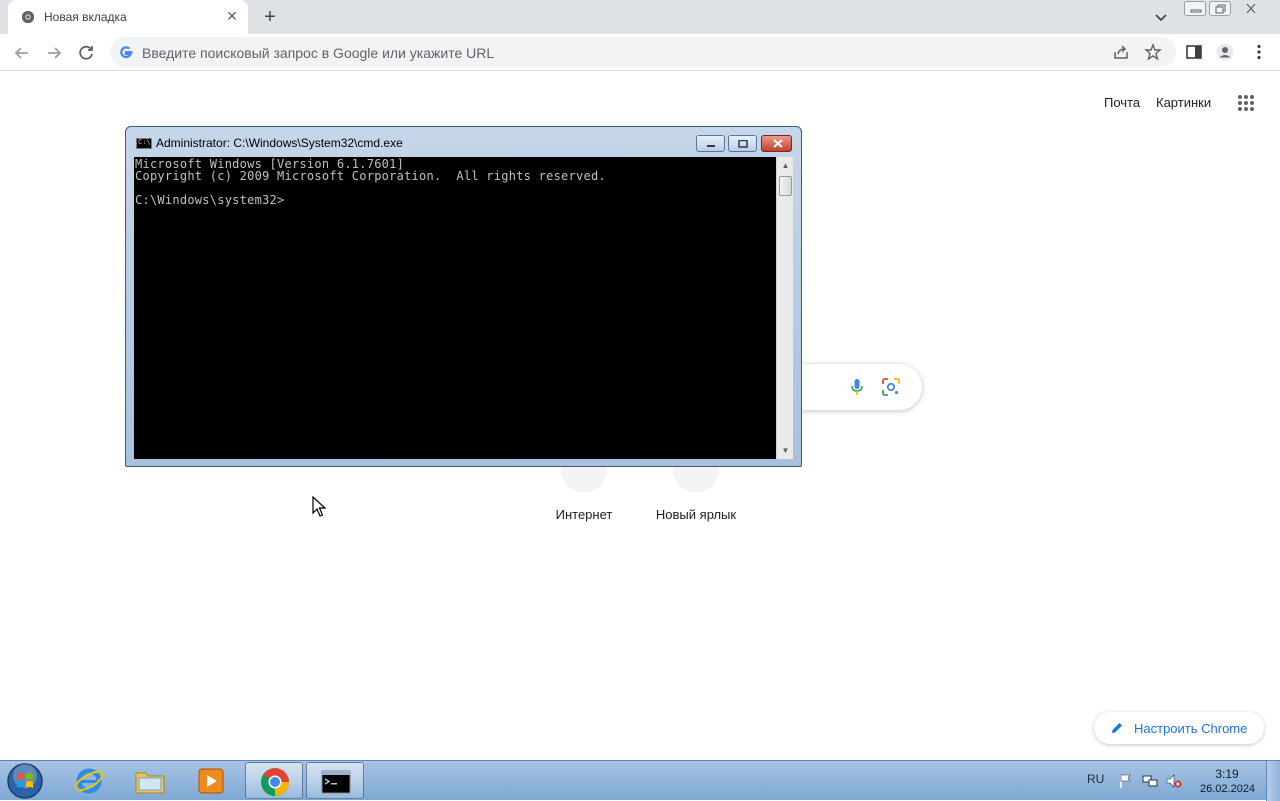  Describe the element at coordinates (128, 17) in the screenshot. I see `tab-new-tab: Новая вкладка ✕` at that location.